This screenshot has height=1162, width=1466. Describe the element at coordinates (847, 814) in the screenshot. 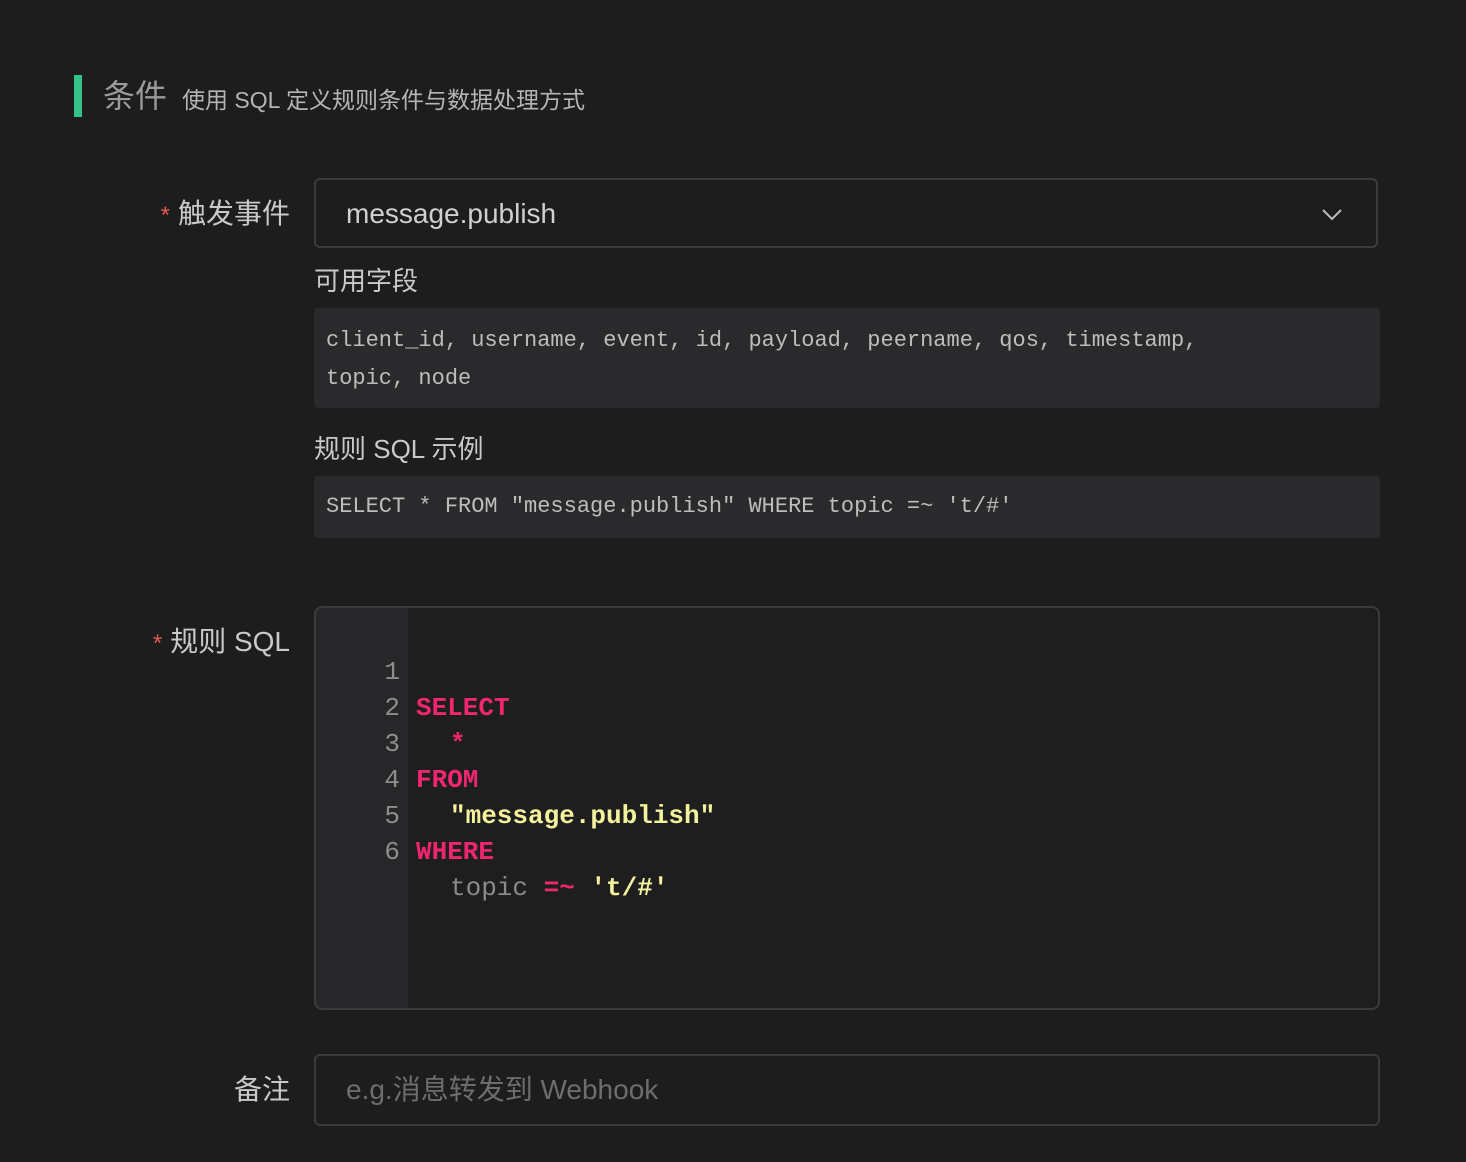

I see `editor-line: 5 WHERE` at that location.